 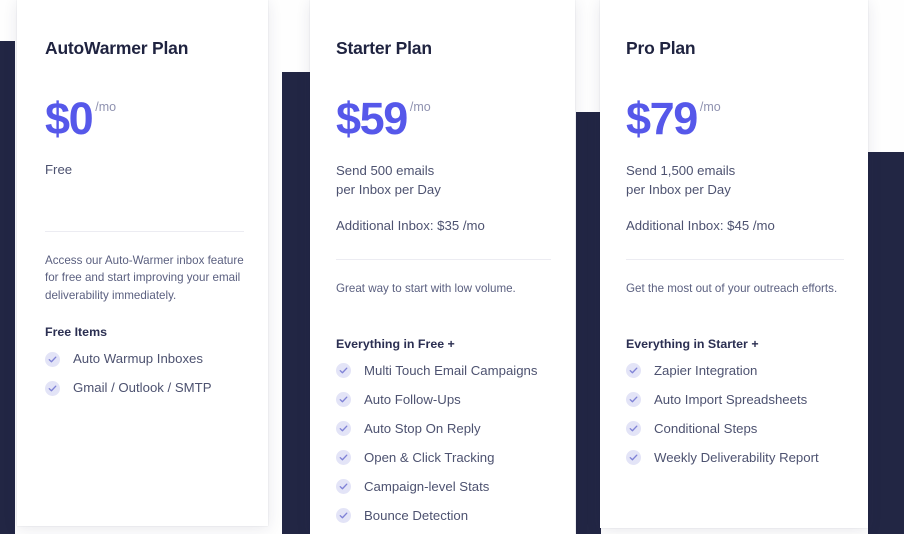 I want to click on list-item: Gmail / Outlook / SMTP, so click(x=144, y=388).